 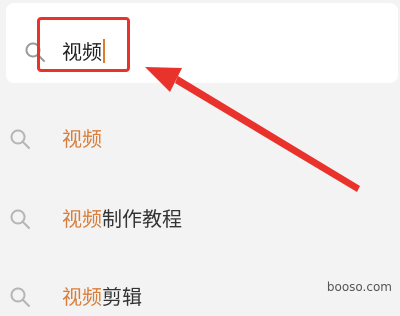 I want to click on suggestion-label: 视频, so click(x=82, y=139).